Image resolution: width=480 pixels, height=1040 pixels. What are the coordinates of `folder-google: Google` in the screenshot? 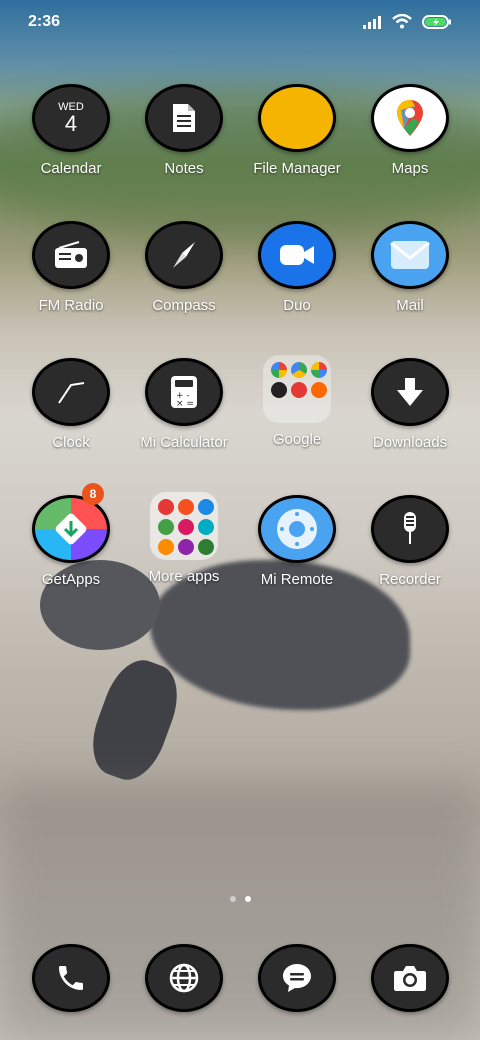 It's located at (297, 401).